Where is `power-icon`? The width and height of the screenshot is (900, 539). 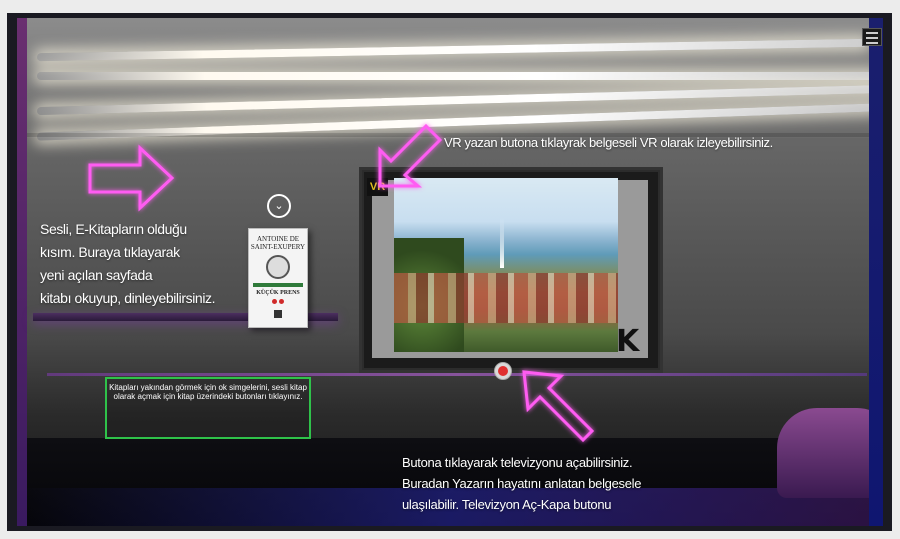 power-icon is located at coordinates (503, 371).